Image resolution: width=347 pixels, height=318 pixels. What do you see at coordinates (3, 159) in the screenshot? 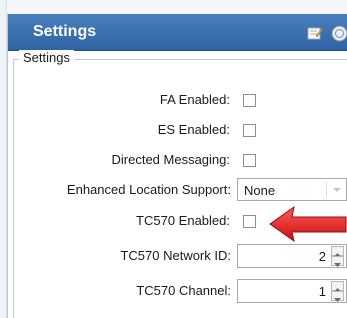
I see `left-frame-strip` at bounding box center [3, 159].